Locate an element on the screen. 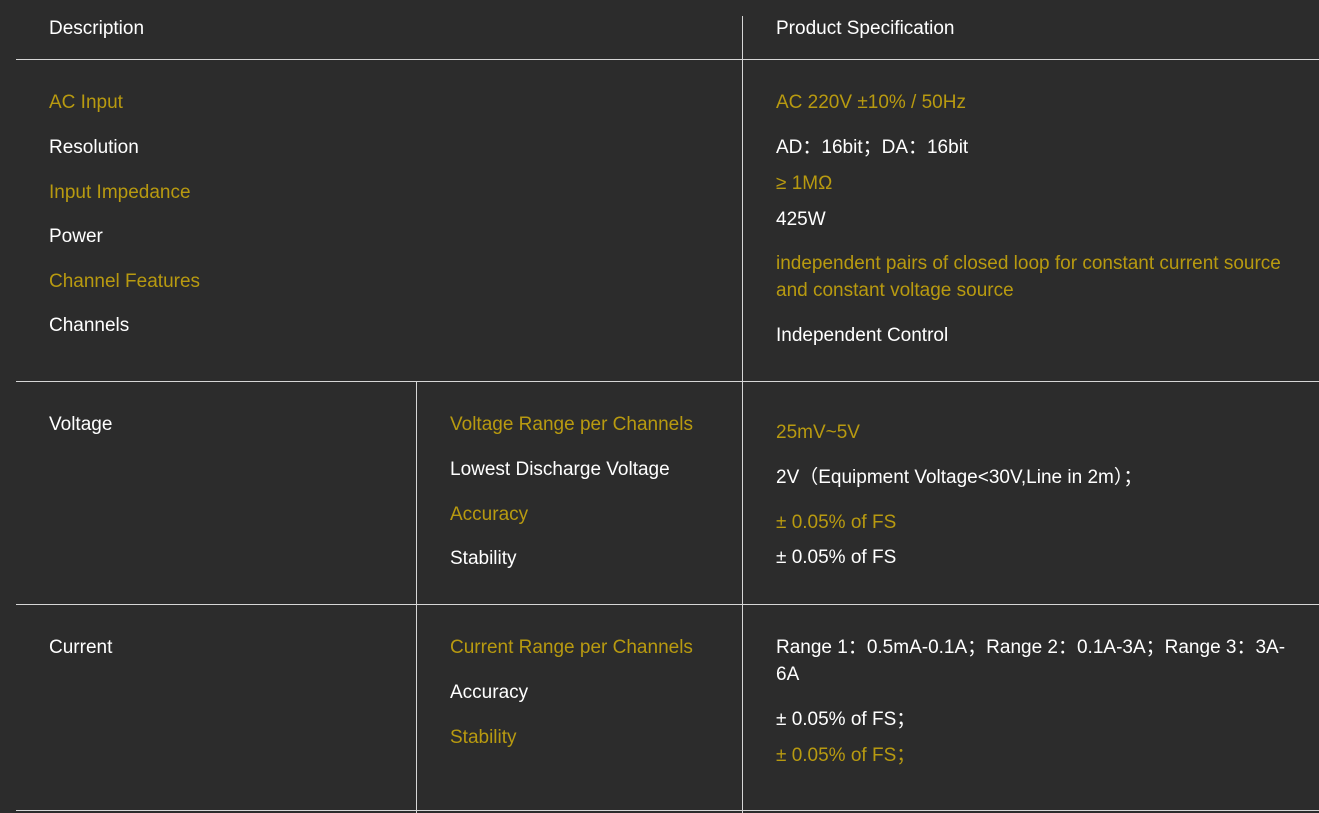  value-voltage-range: 25mV~5V is located at coordinates (818, 432).